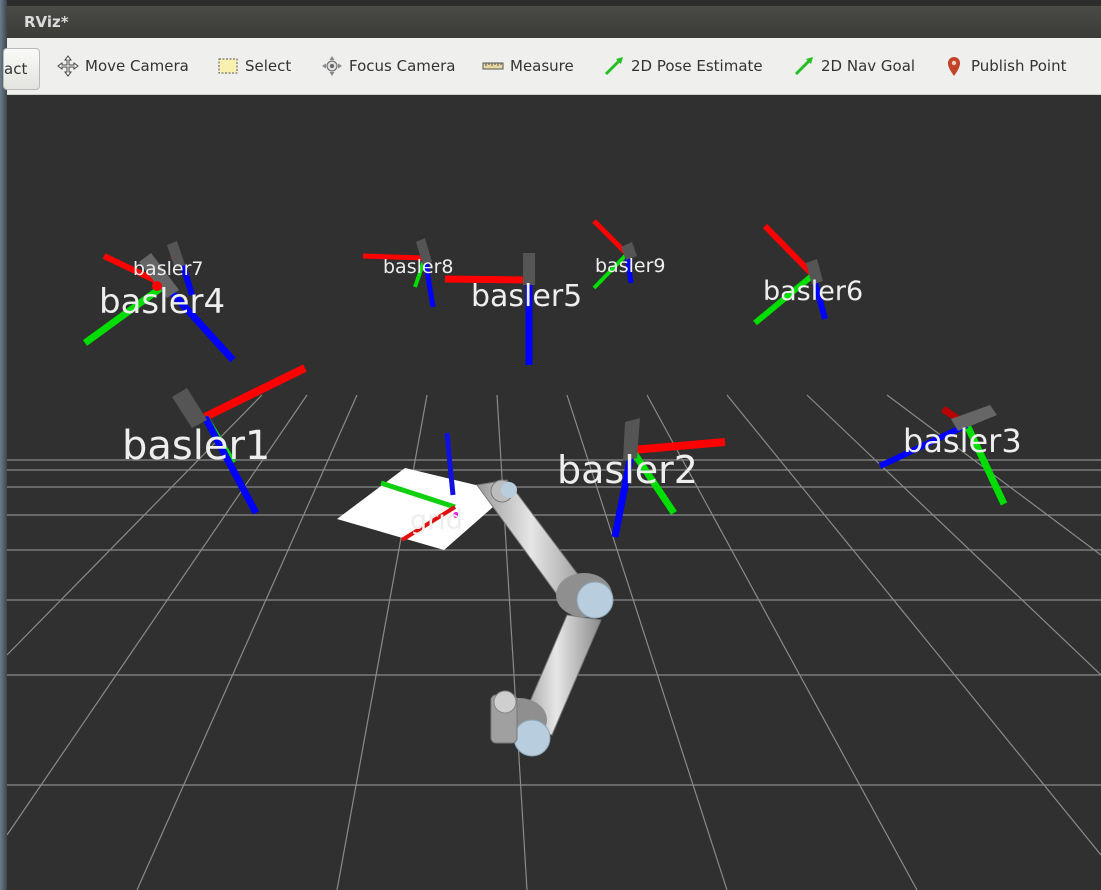  I want to click on camera-frame-basler6, so click(790, 274).